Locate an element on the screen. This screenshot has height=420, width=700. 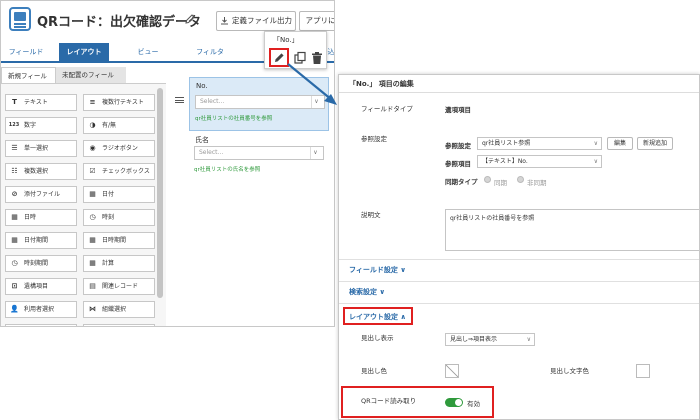
qr-reading-toggle is located at coordinates (454, 402).